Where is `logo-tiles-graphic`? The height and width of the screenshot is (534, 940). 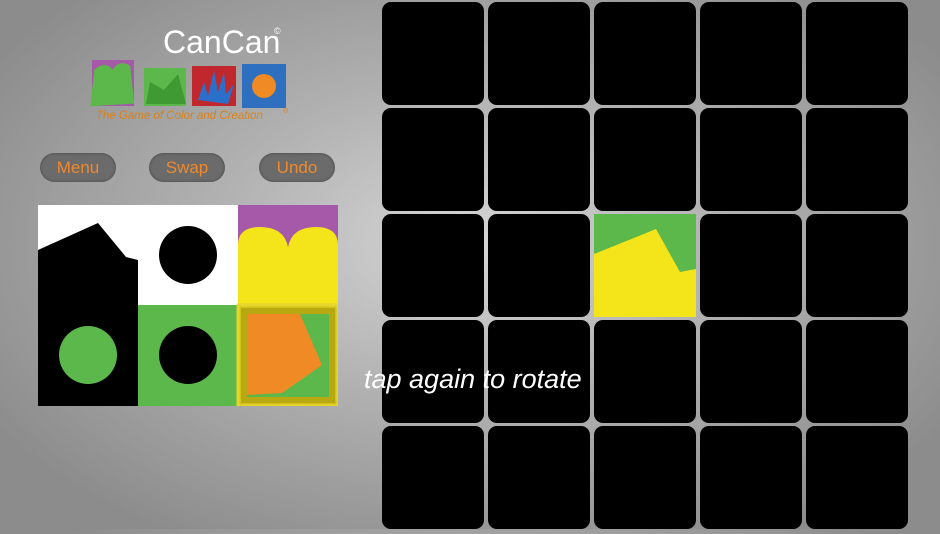 logo-tiles-graphic is located at coordinates (188, 84).